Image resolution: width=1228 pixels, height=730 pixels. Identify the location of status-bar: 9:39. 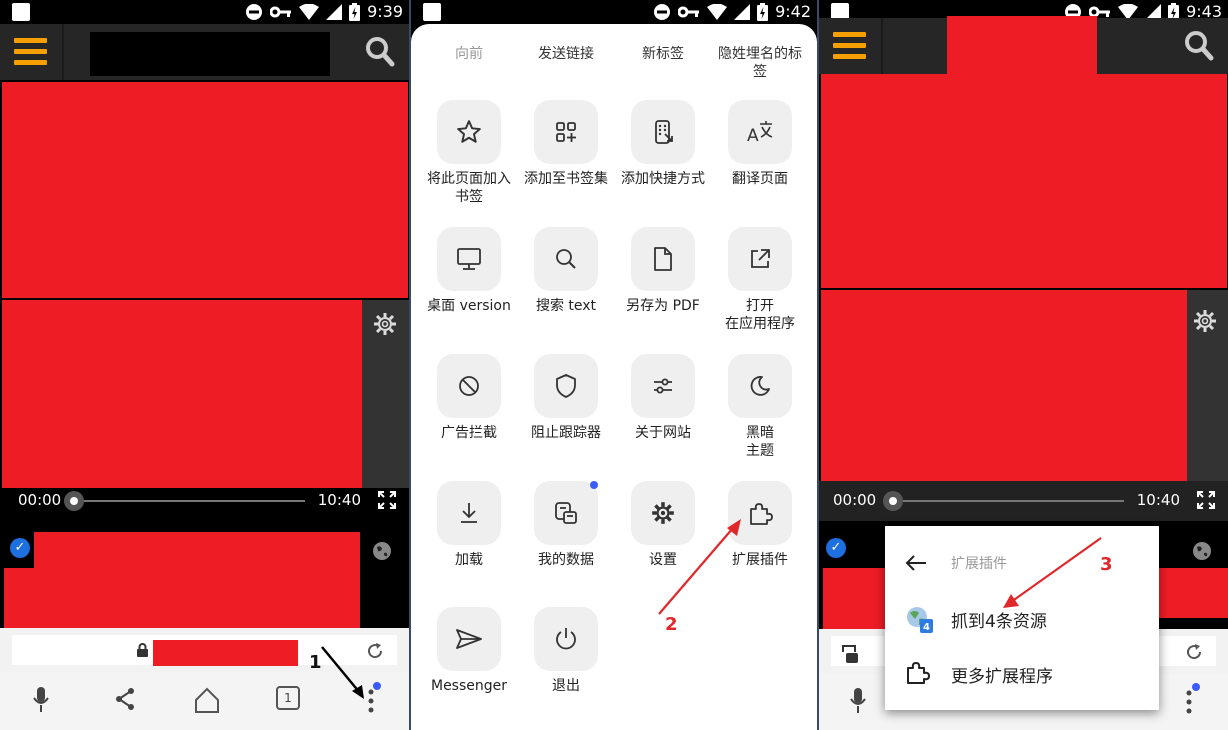
(204, 12).